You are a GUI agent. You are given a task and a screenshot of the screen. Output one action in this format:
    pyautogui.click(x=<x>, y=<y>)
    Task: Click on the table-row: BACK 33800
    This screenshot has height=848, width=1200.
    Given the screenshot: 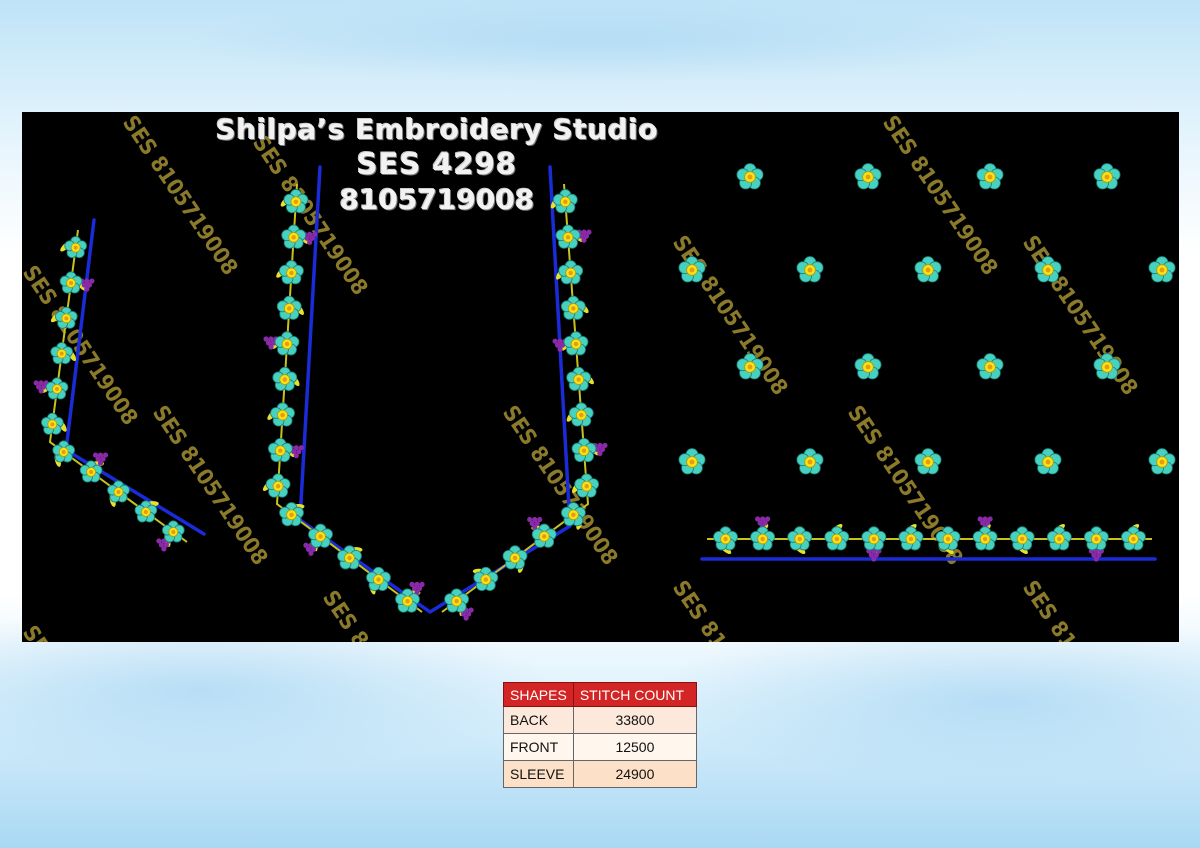 What is the action you would take?
    pyautogui.click(x=600, y=720)
    